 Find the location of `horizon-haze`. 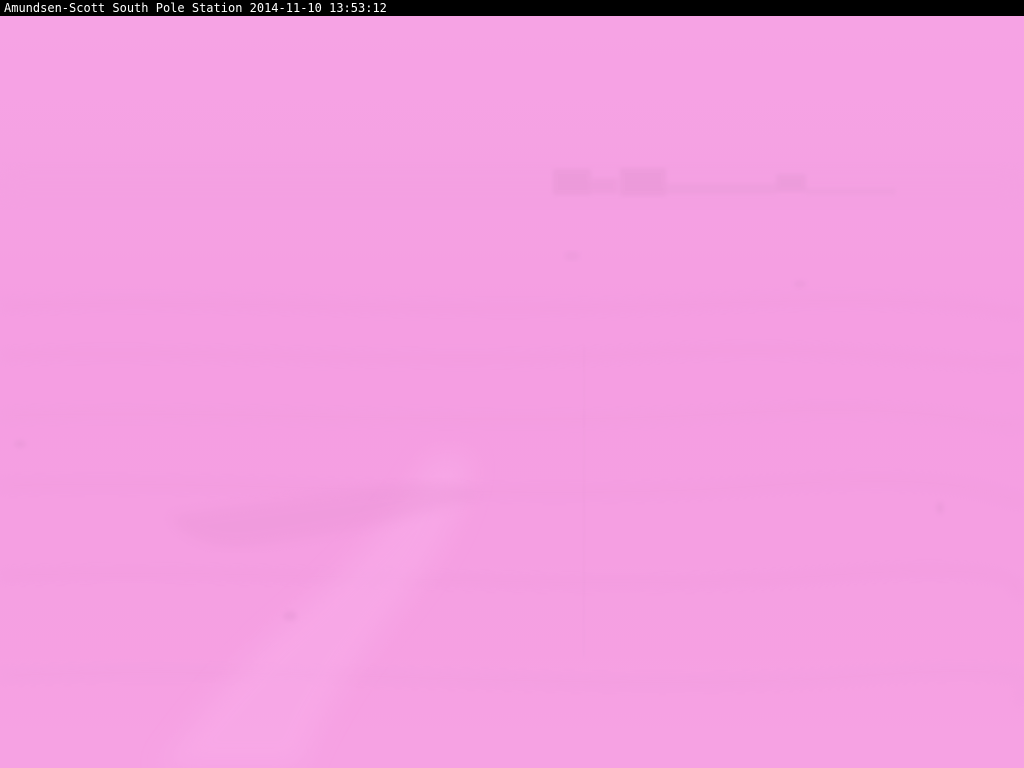

horizon-haze is located at coordinates (512, 186).